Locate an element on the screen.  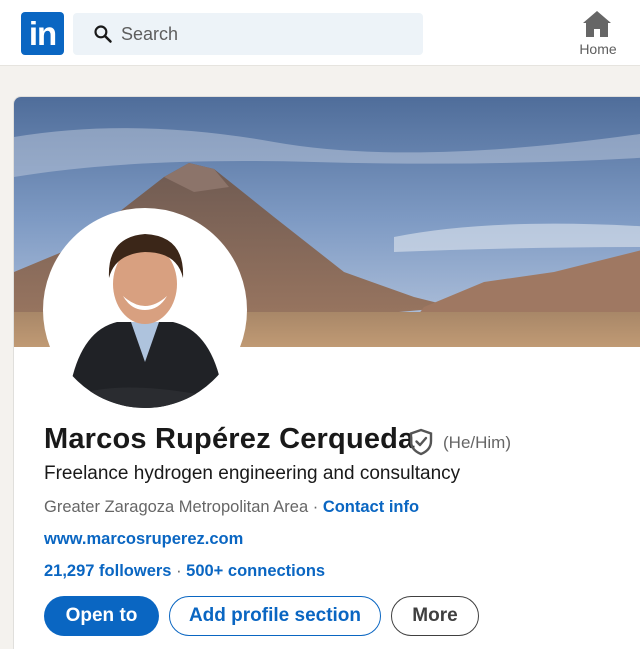
linkedin-logo: in is located at coordinates (42, 33).